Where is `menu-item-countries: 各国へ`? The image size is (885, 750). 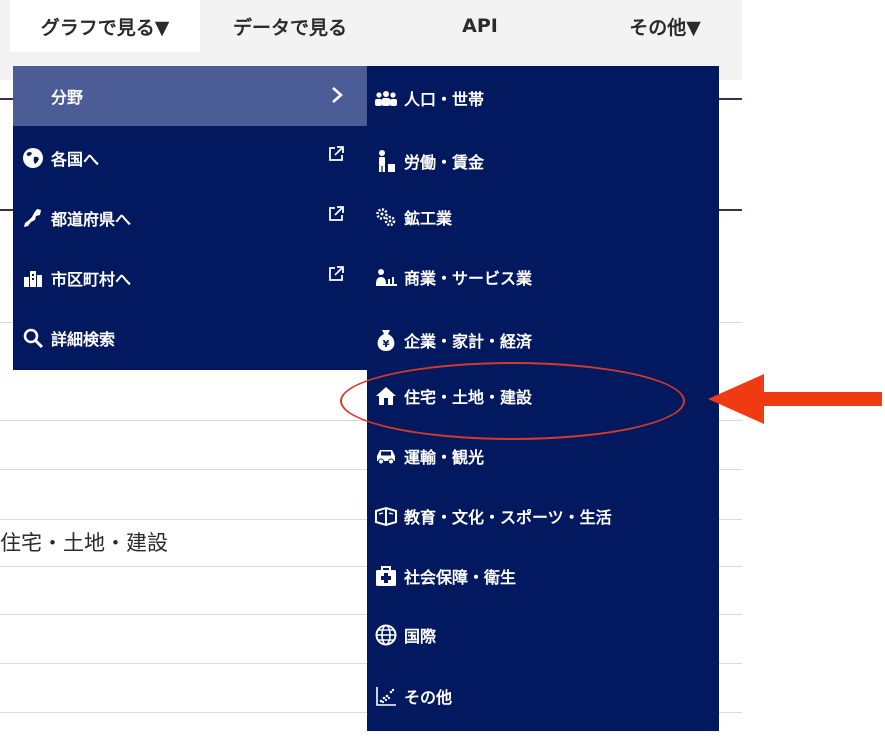 menu-item-countries: 各国へ is located at coordinates (190, 158).